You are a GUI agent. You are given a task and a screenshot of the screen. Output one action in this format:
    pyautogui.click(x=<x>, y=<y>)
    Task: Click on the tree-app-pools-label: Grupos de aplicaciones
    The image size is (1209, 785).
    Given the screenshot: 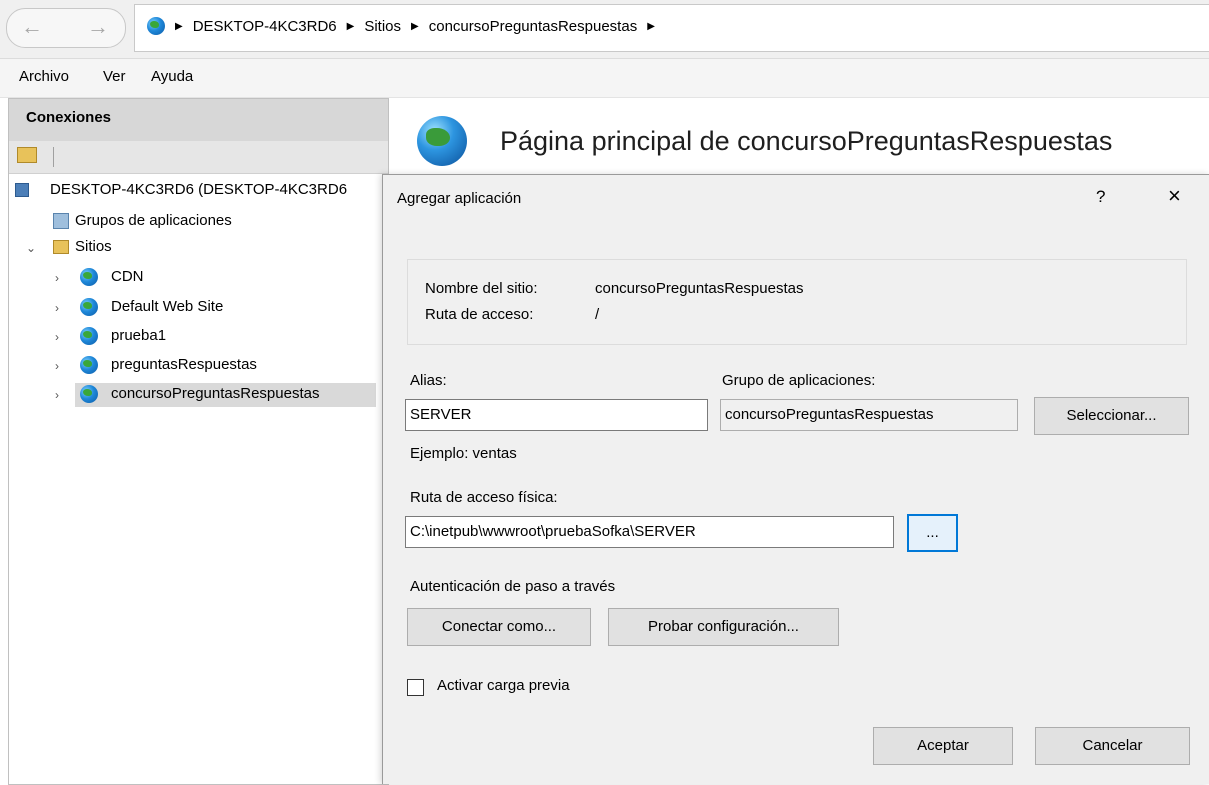 What is the action you would take?
    pyautogui.click(x=153, y=220)
    